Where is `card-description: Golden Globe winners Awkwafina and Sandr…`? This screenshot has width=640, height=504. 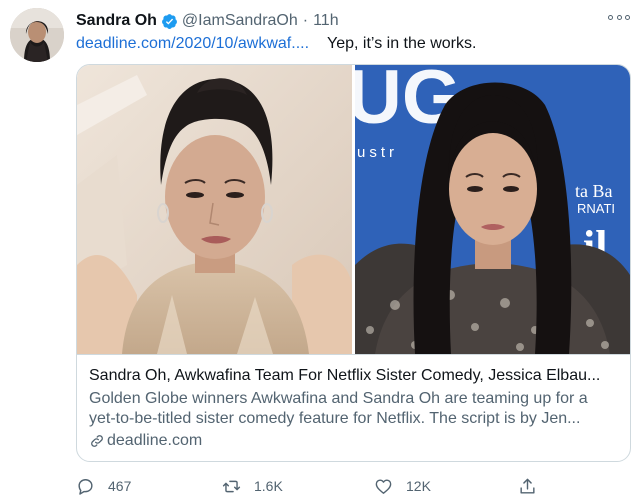 card-description: Golden Globe winners Awkwafina and Sandr… is located at coordinates (354, 409).